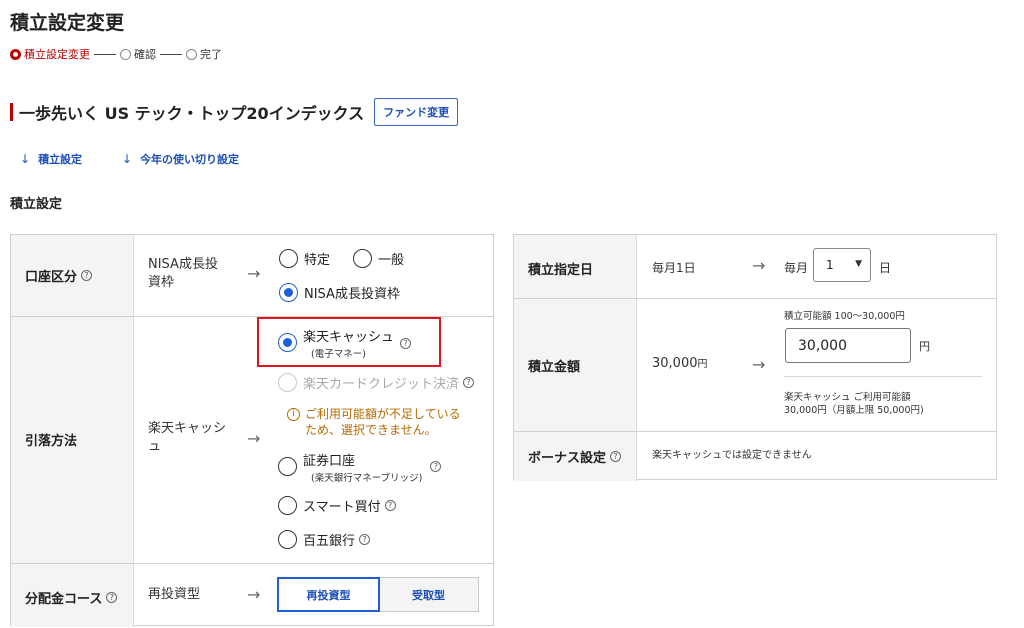  I want to click on anchor-link-label: 積立設定, so click(60, 159).